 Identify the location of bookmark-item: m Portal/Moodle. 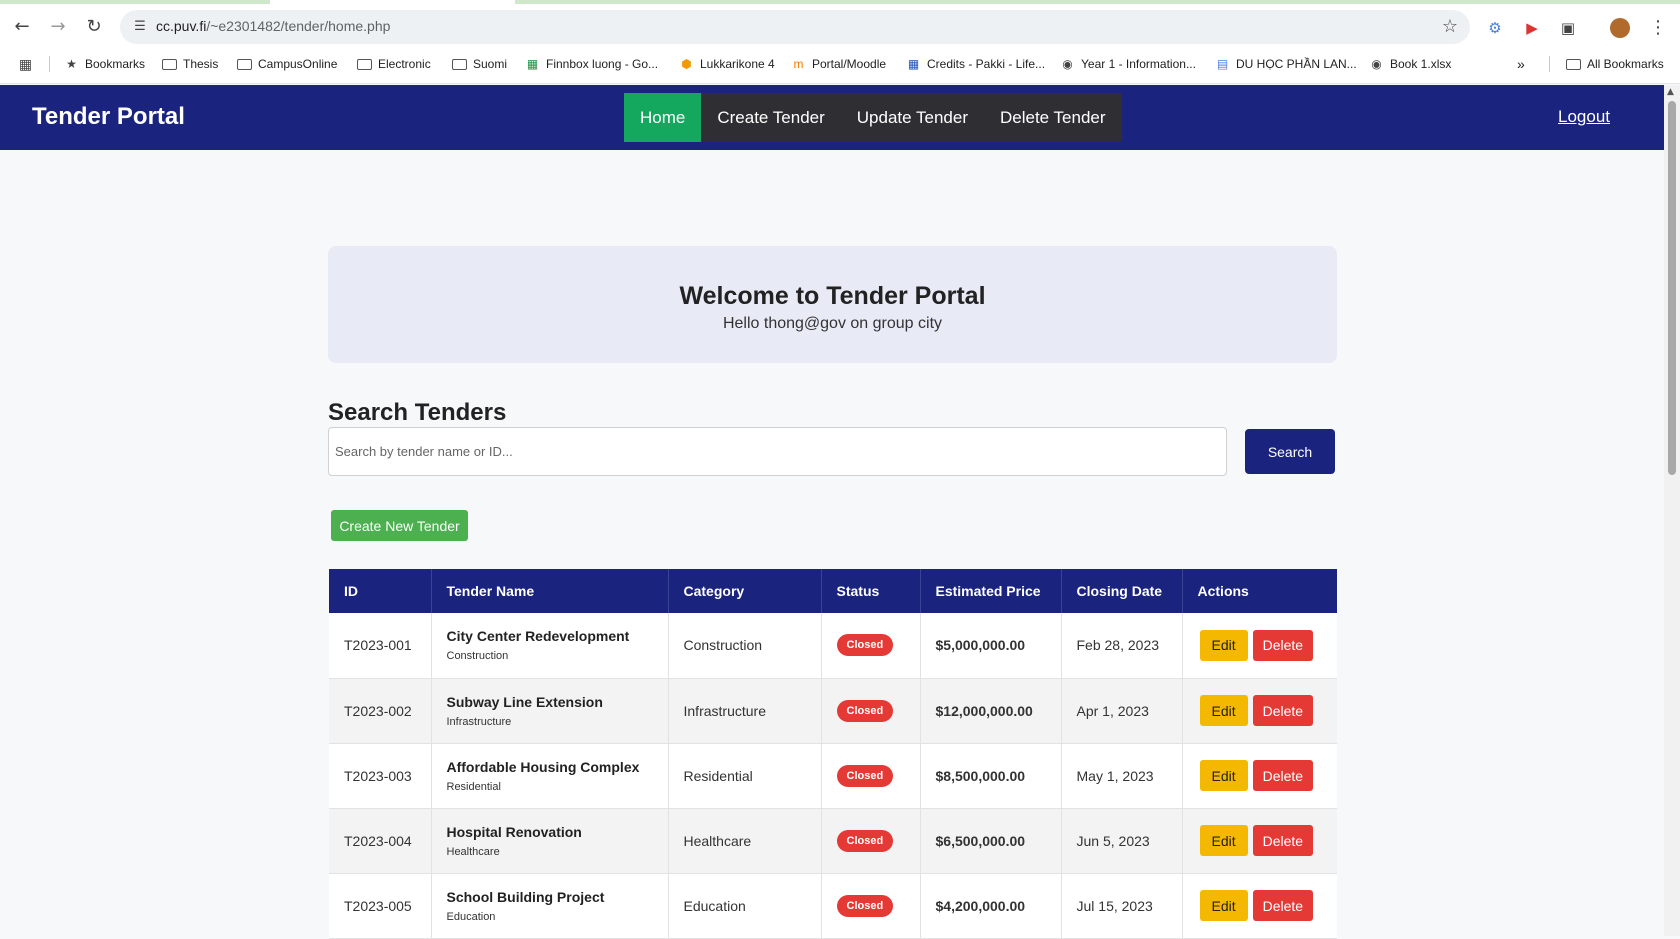
(839, 64).